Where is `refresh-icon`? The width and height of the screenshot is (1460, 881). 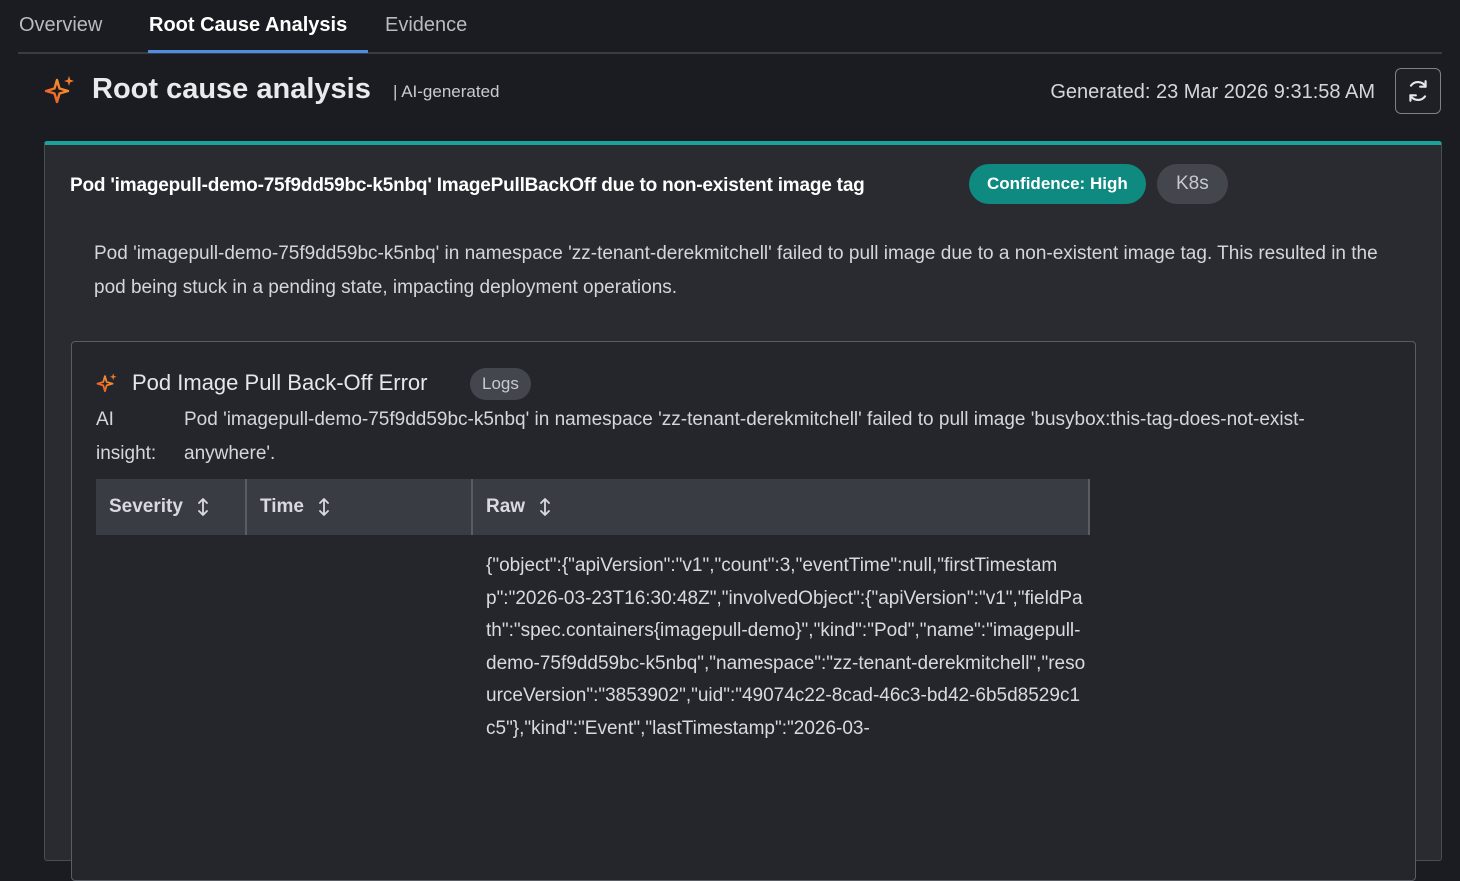
refresh-icon is located at coordinates (1418, 91).